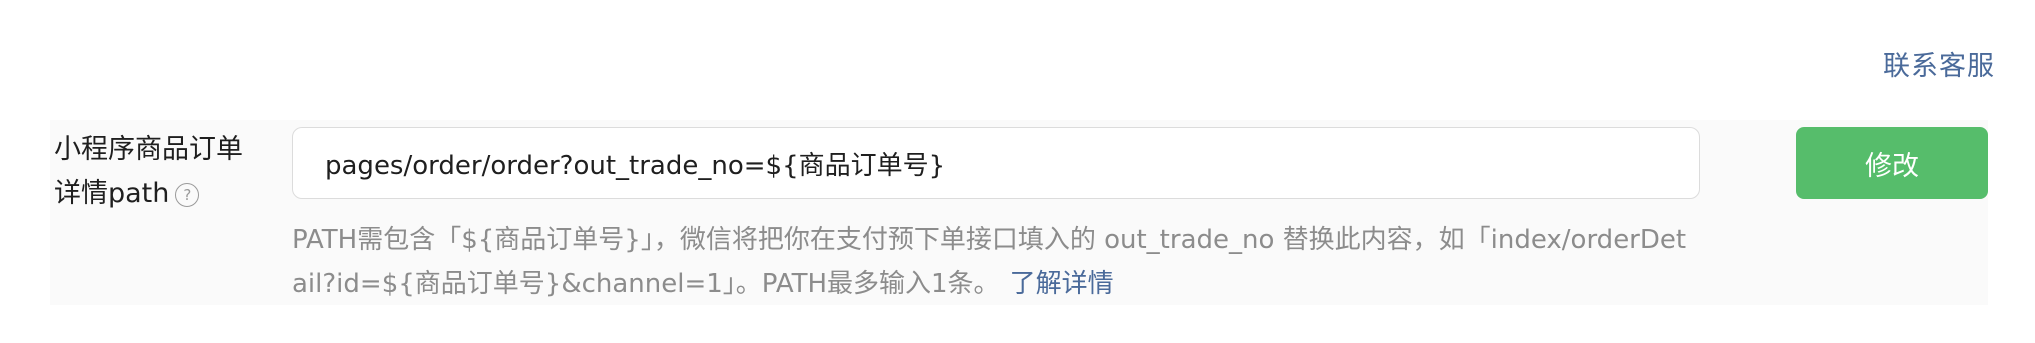  What do you see at coordinates (169, 172) in the screenshot?
I see `field-label: 小程序商品订单 详情path?` at bounding box center [169, 172].